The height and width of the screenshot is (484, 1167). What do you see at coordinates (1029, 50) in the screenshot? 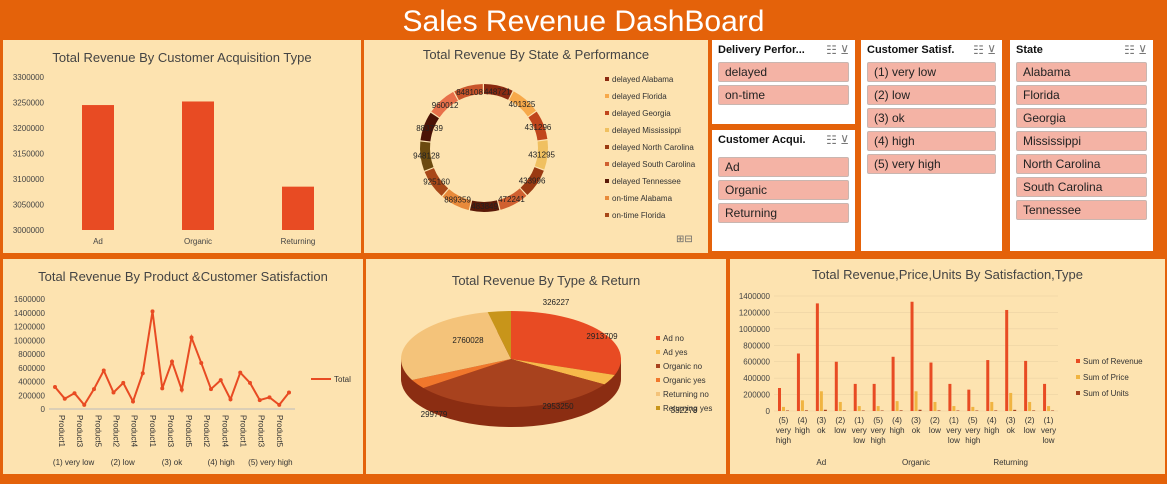
I see `slicer-header: State` at bounding box center [1029, 50].